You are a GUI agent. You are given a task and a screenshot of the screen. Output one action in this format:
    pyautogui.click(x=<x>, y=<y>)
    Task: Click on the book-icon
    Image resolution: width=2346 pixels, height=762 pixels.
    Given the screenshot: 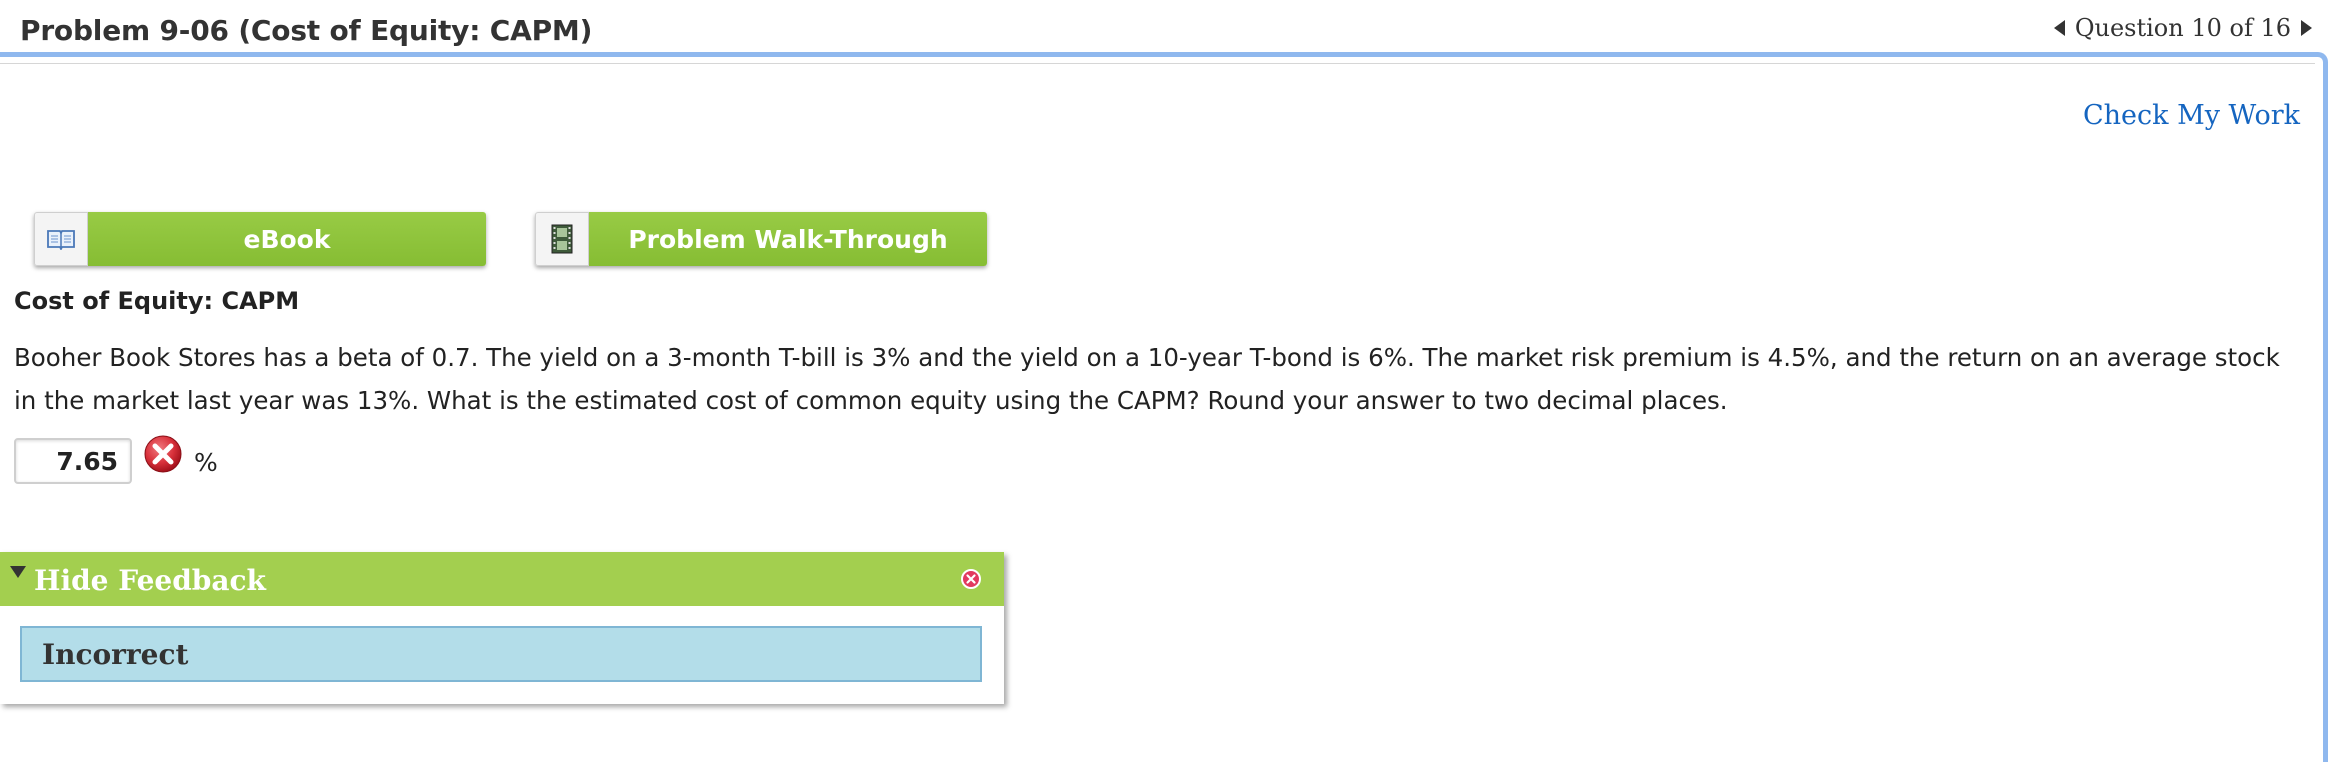 What is the action you would take?
    pyautogui.click(x=61, y=239)
    